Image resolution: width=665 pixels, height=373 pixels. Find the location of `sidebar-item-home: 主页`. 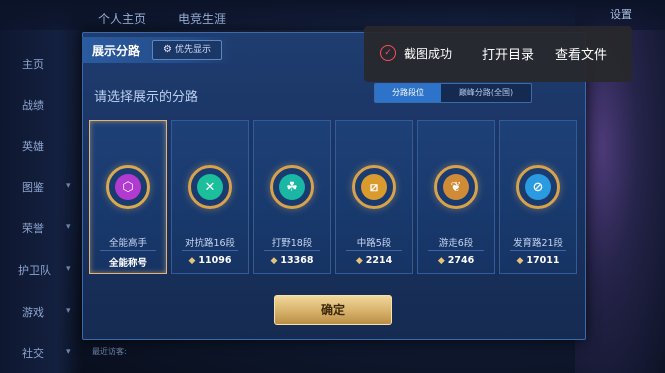

sidebar-item-home: 主页 is located at coordinates (33, 64).